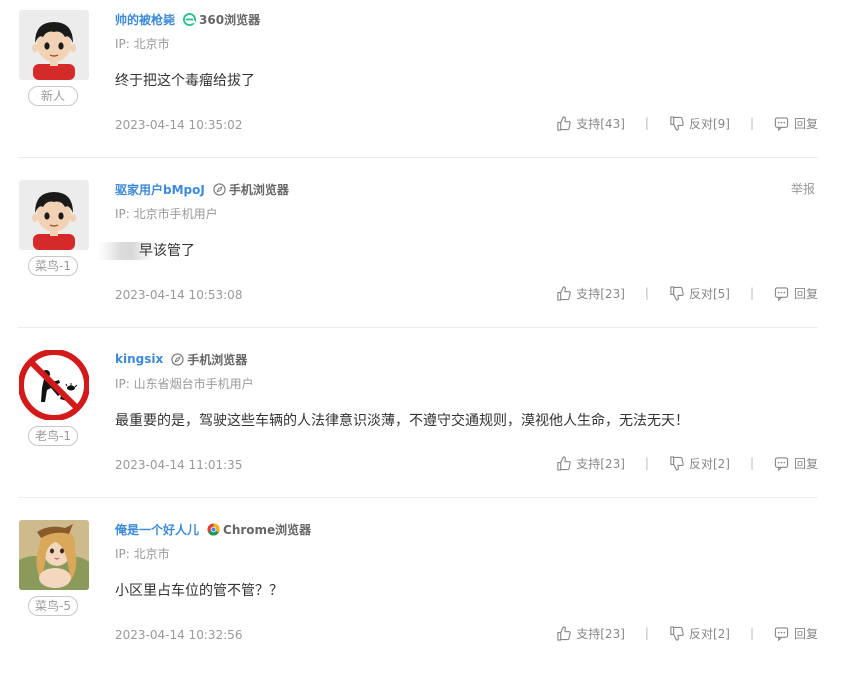 This screenshot has width=844, height=680. Describe the element at coordinates (179, 465) in the screenshot. I see `timestamp: 2023-04-14 11:01:35` at that location.